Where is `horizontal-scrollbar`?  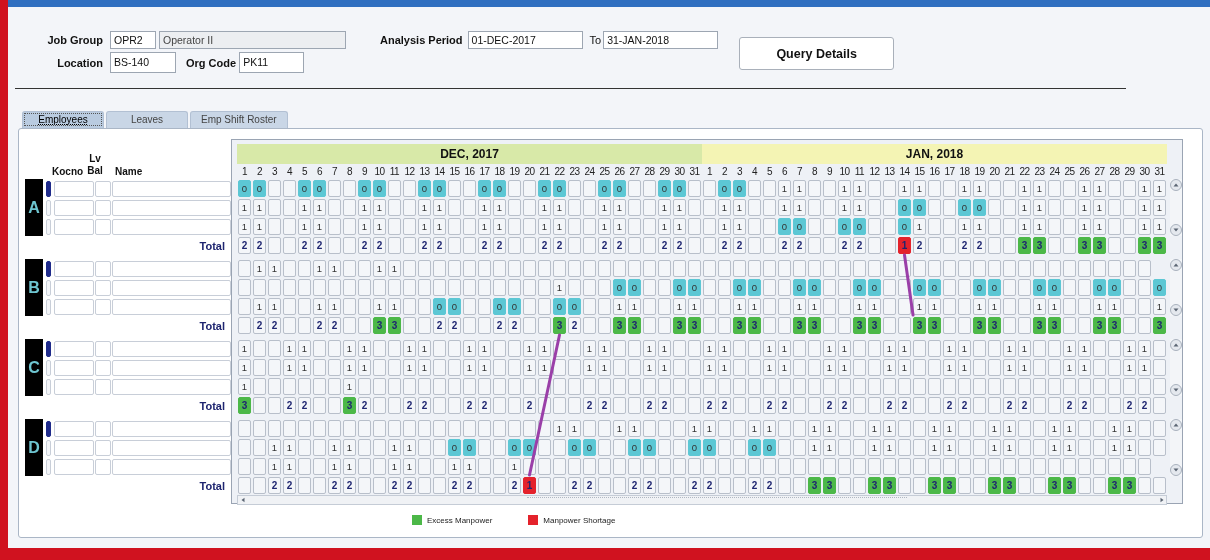
horizontal-scrollbar is located at coordinates (702, 500).